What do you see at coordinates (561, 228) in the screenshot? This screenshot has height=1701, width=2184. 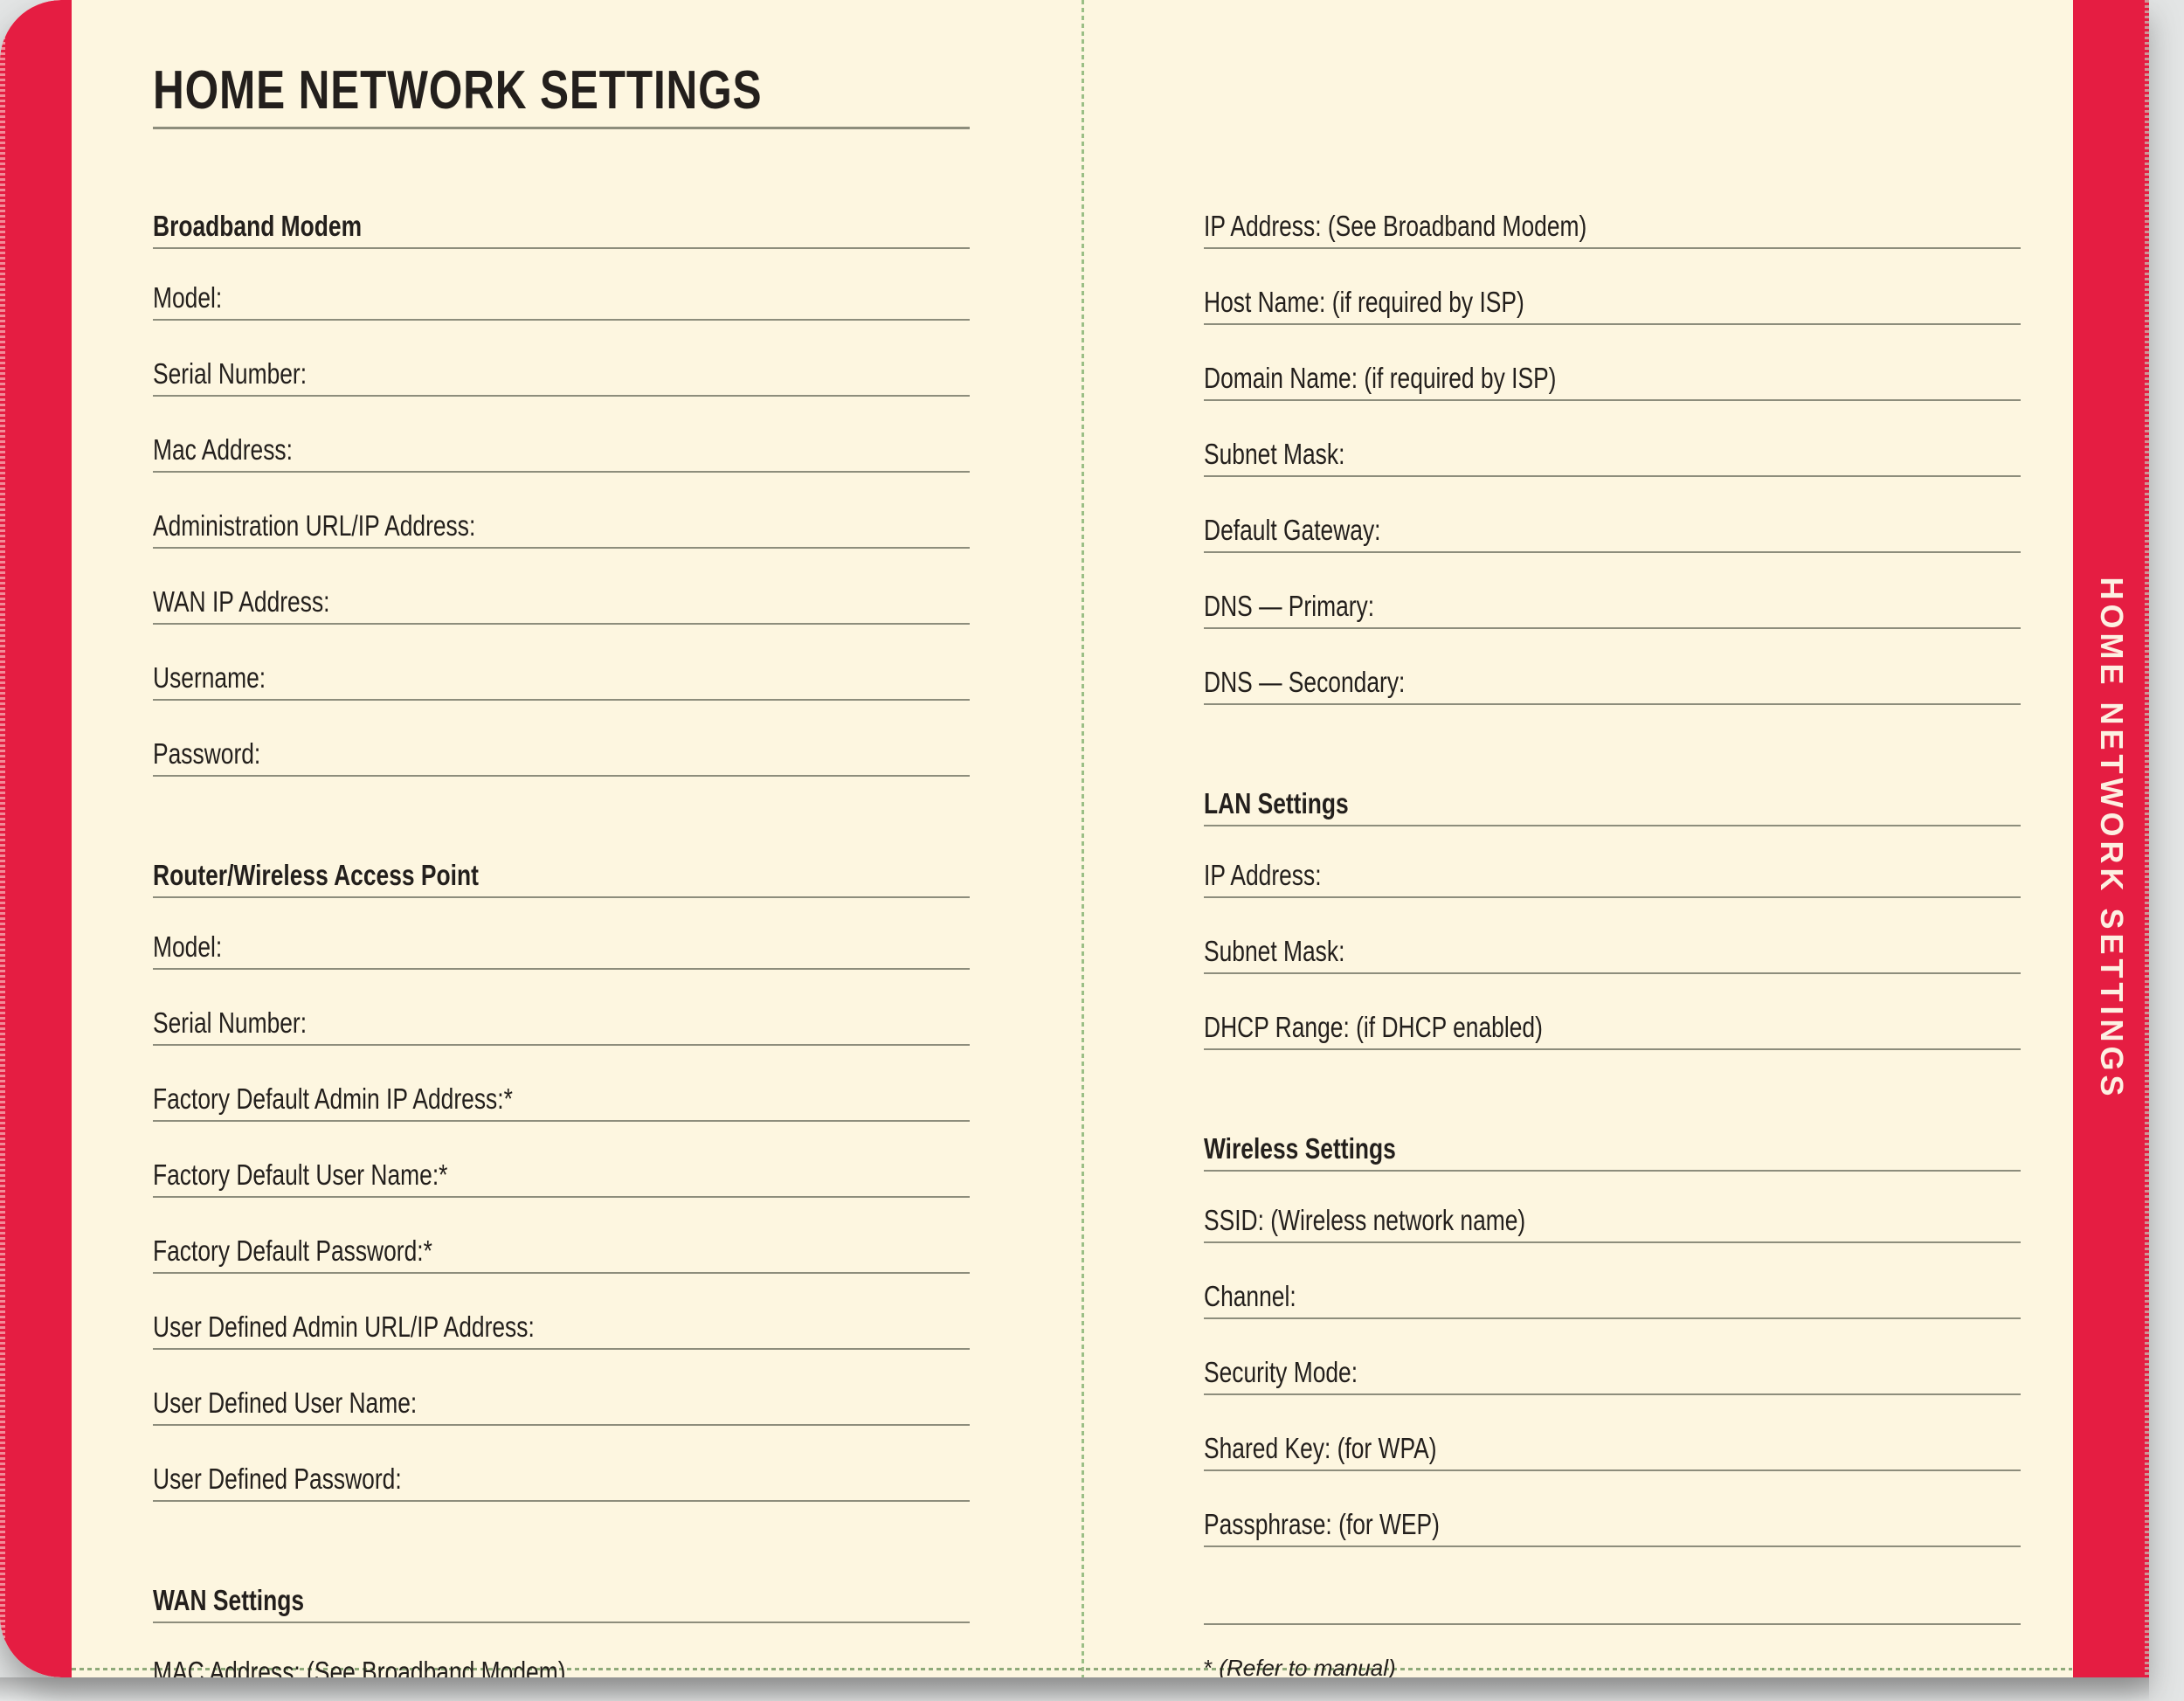 I see `section-heading: Broadband Modem` at bounding box center [561, 228].